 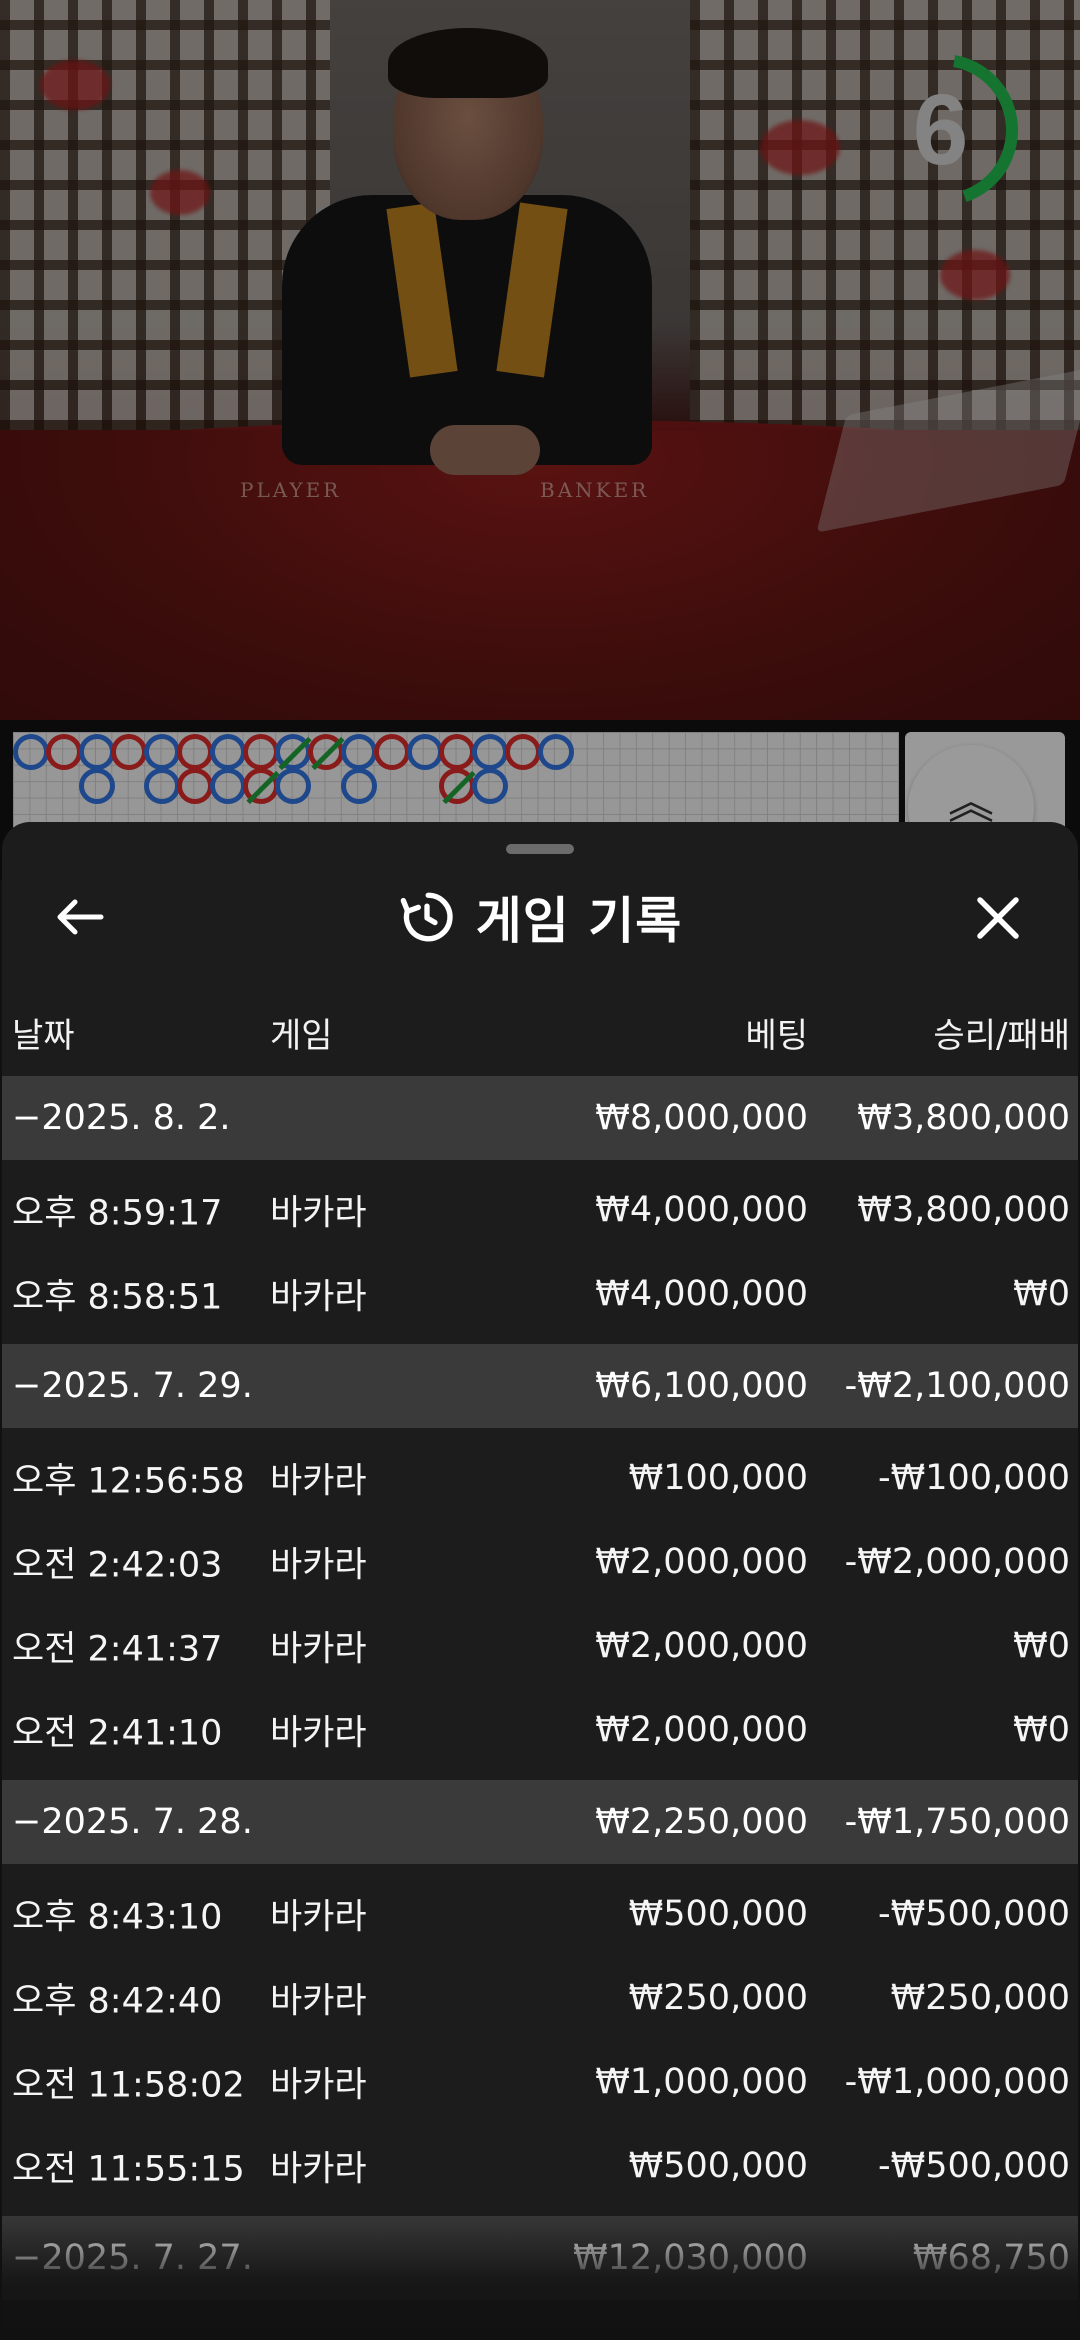 I want to click on sheet-header: 게임 기록, so click(x=540, y=917).